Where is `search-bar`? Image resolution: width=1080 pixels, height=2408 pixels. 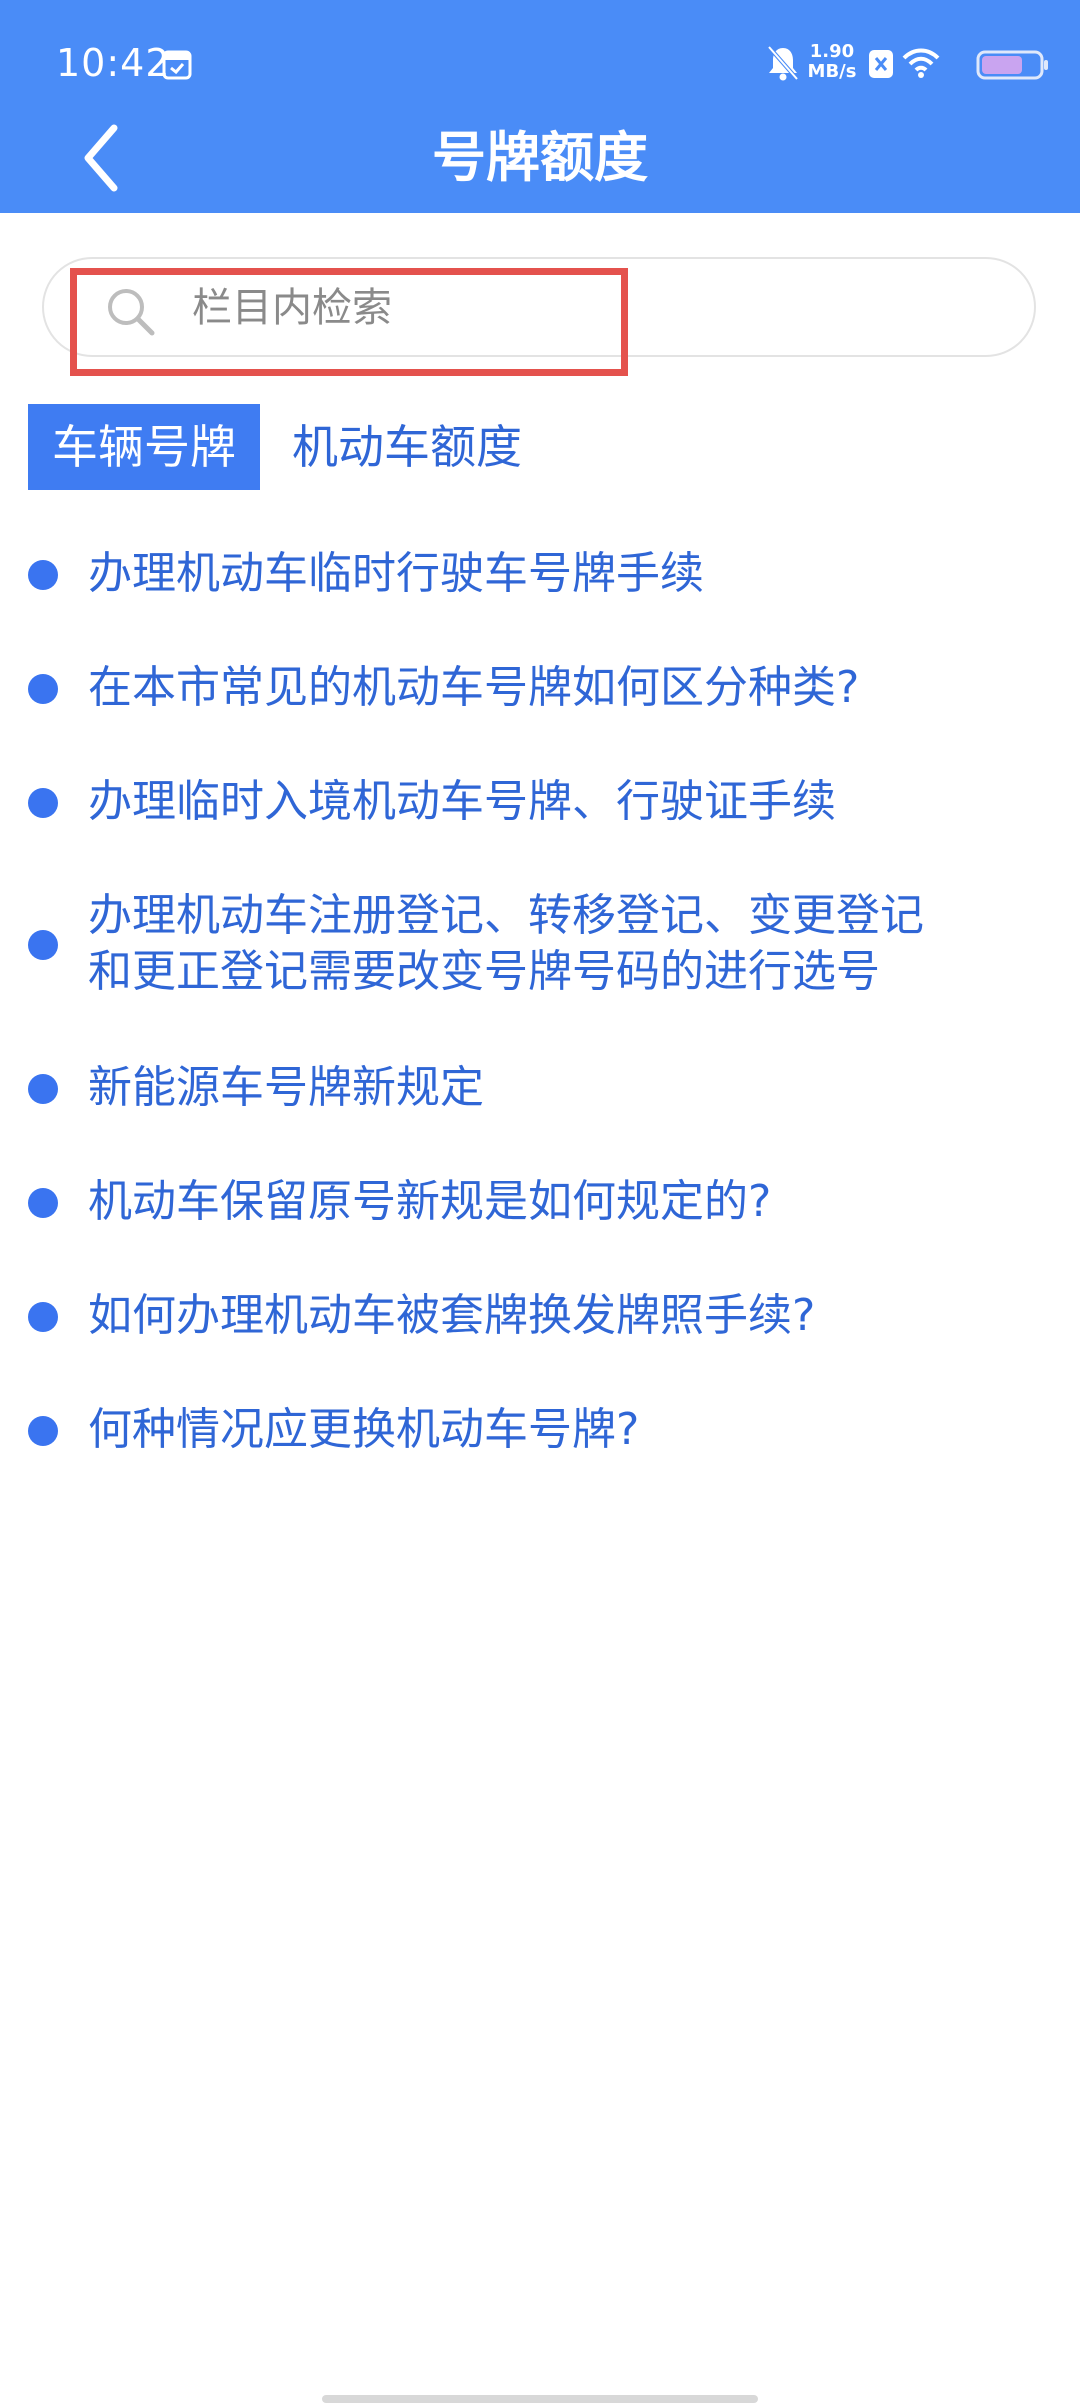
search-bar is located at coordinates (539, 307).